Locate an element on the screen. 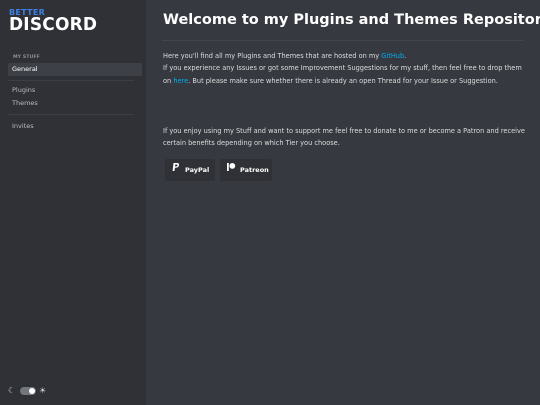 This screenshot has height=405, width=540. betterdiscord-logo: BETTER DISCORD is located at coordinates (53, 23).